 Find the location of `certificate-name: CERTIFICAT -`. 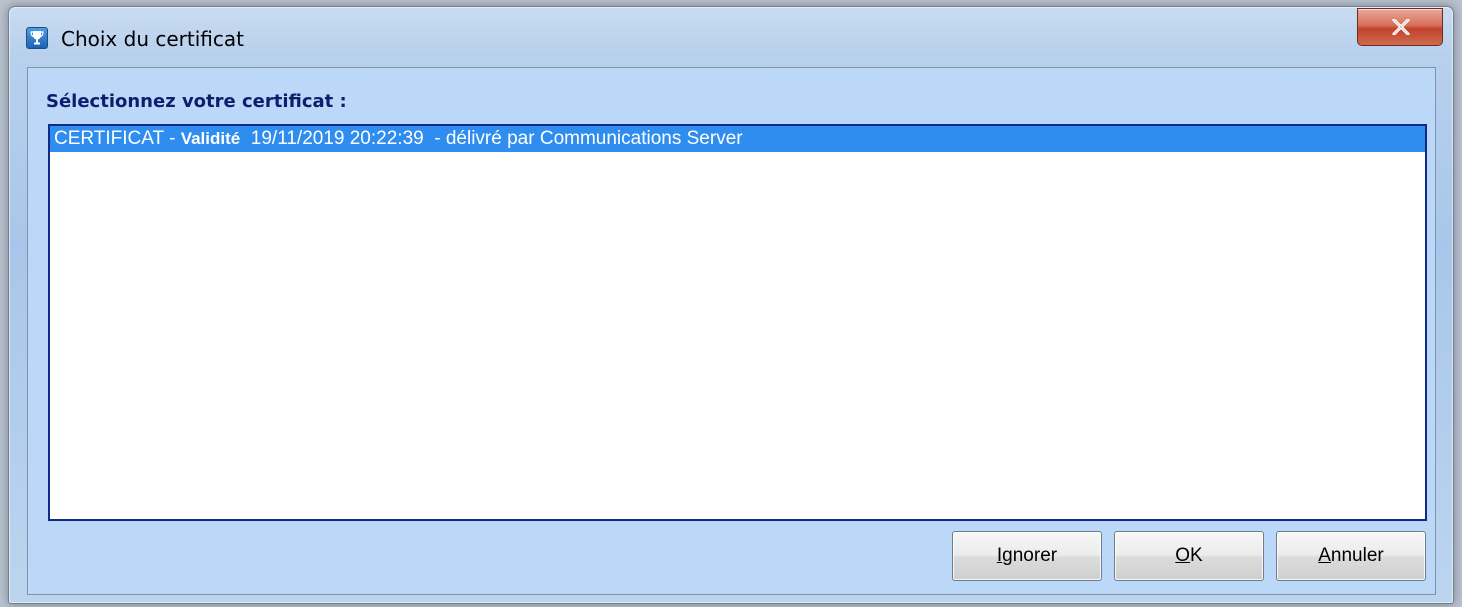

certificate-name: CERTIFICAT - is located at coordinates (117, 138).